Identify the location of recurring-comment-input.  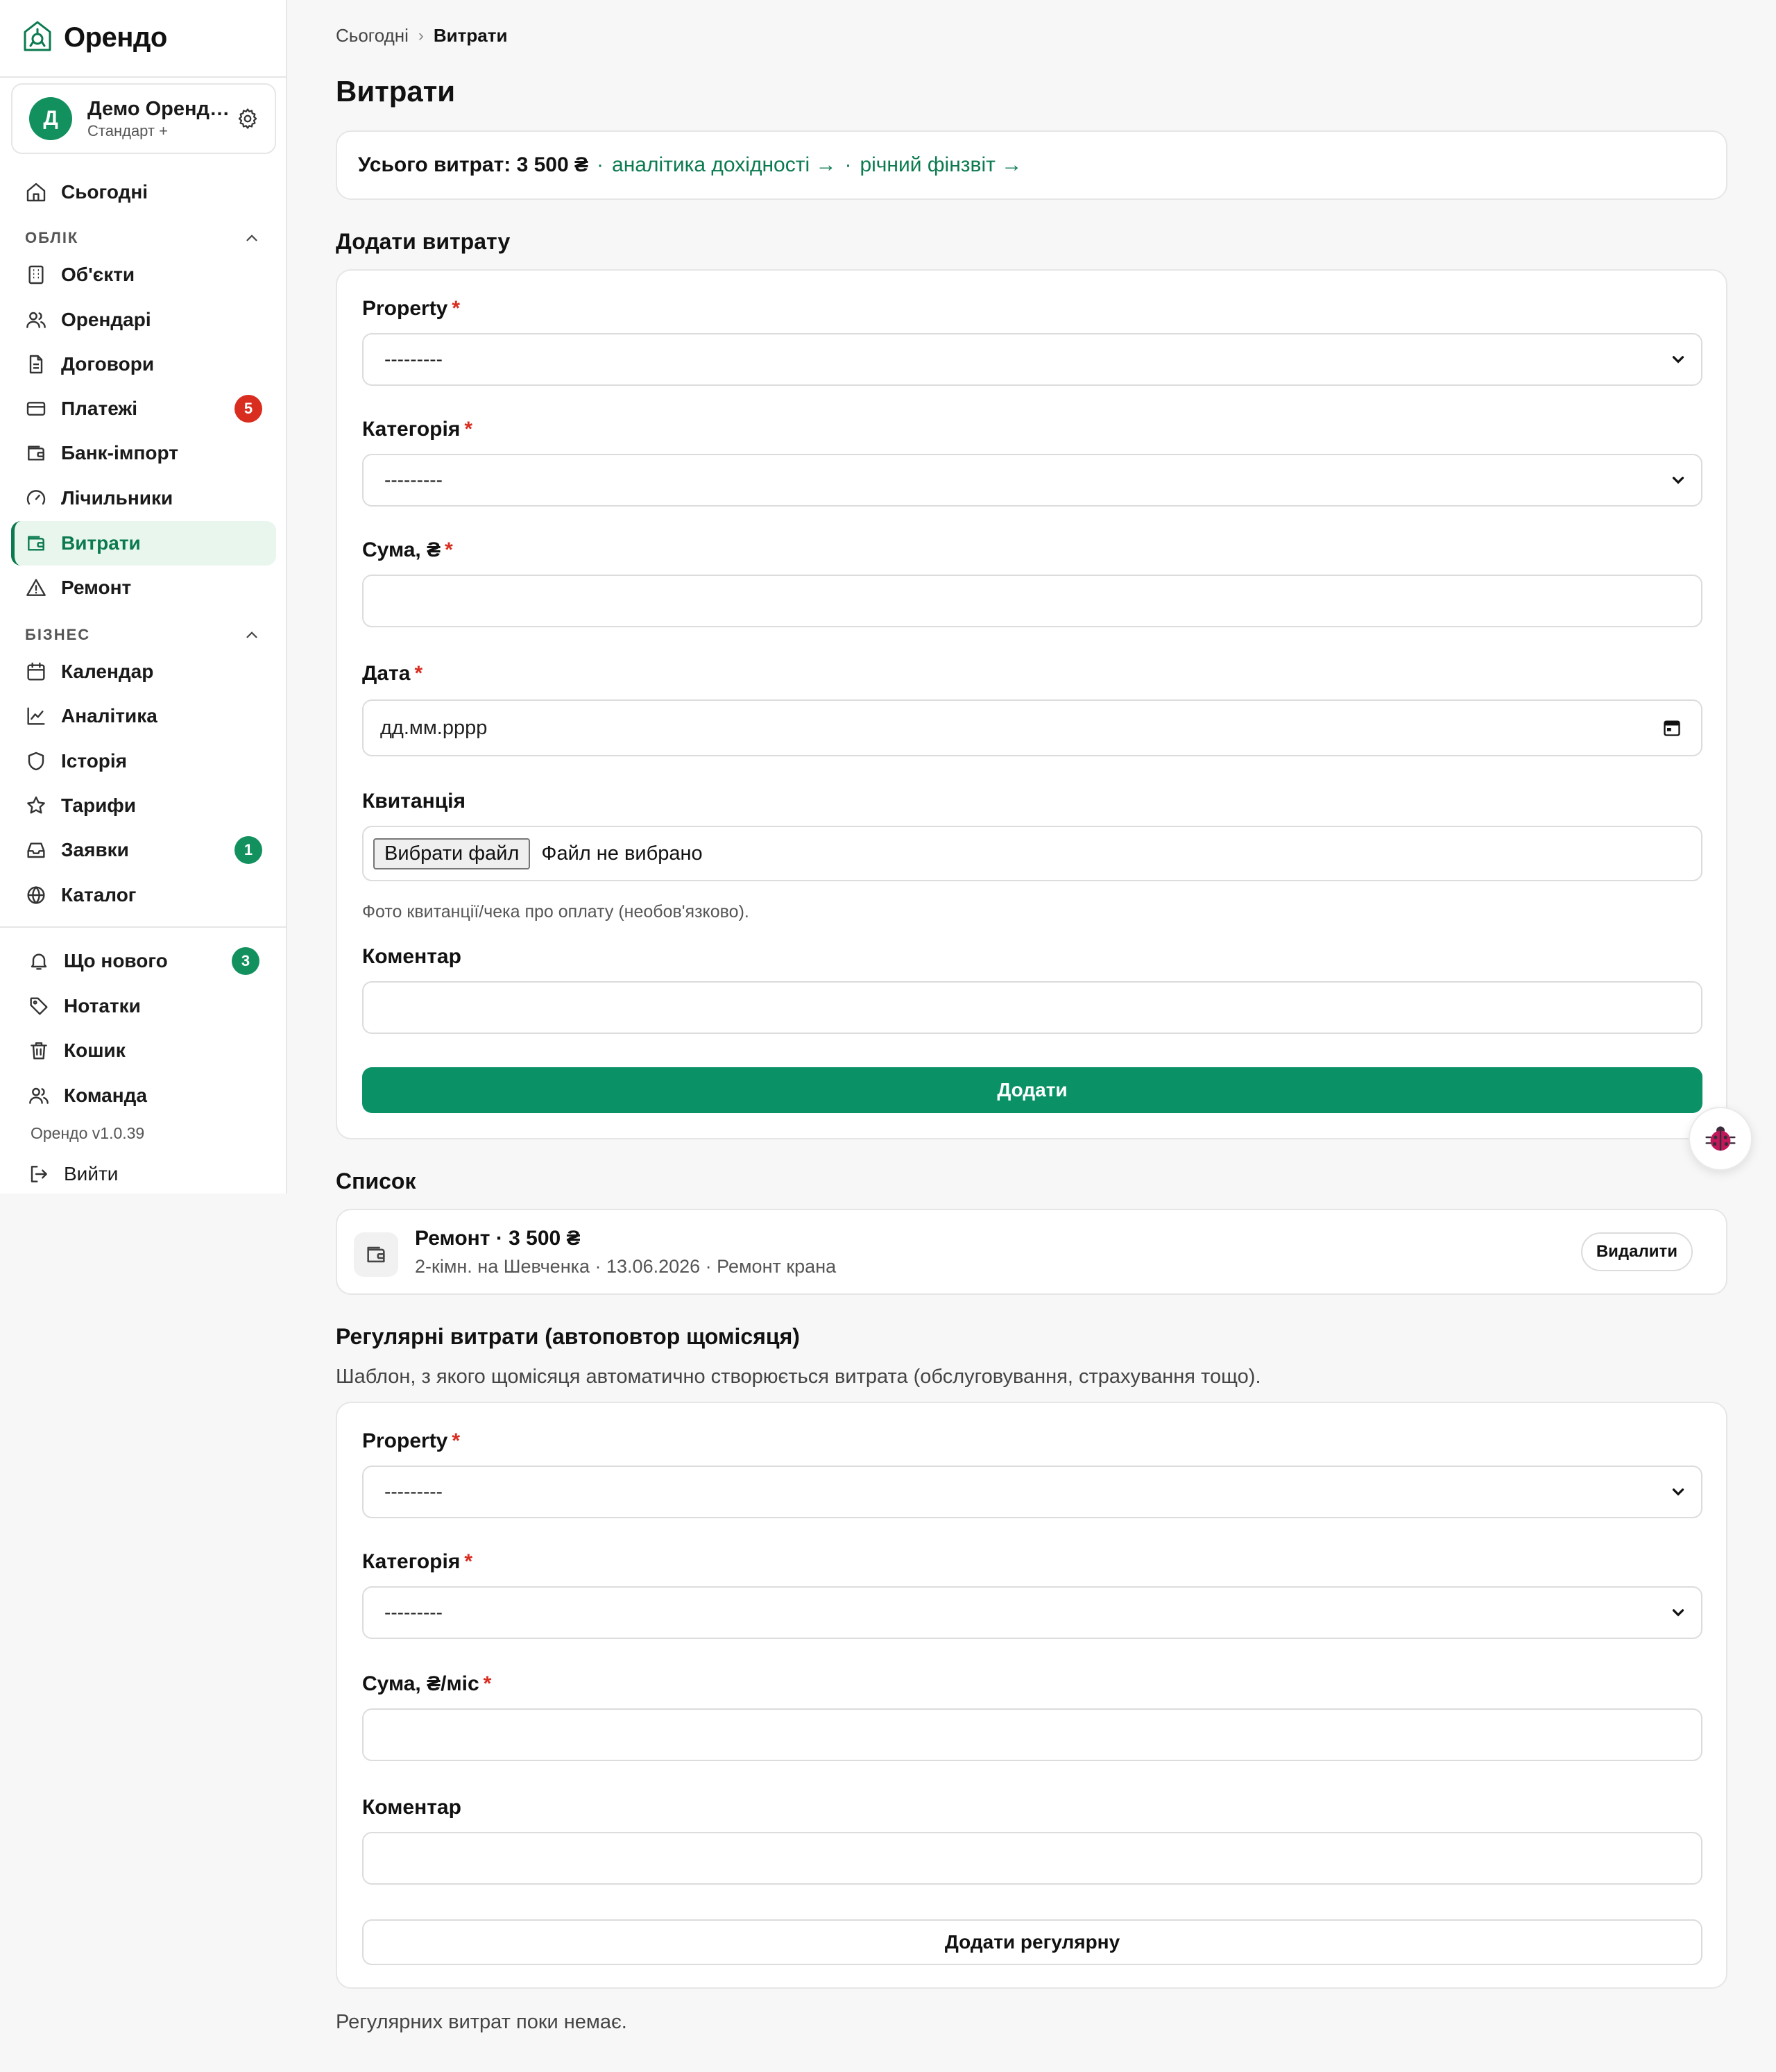
(1032, 1858).